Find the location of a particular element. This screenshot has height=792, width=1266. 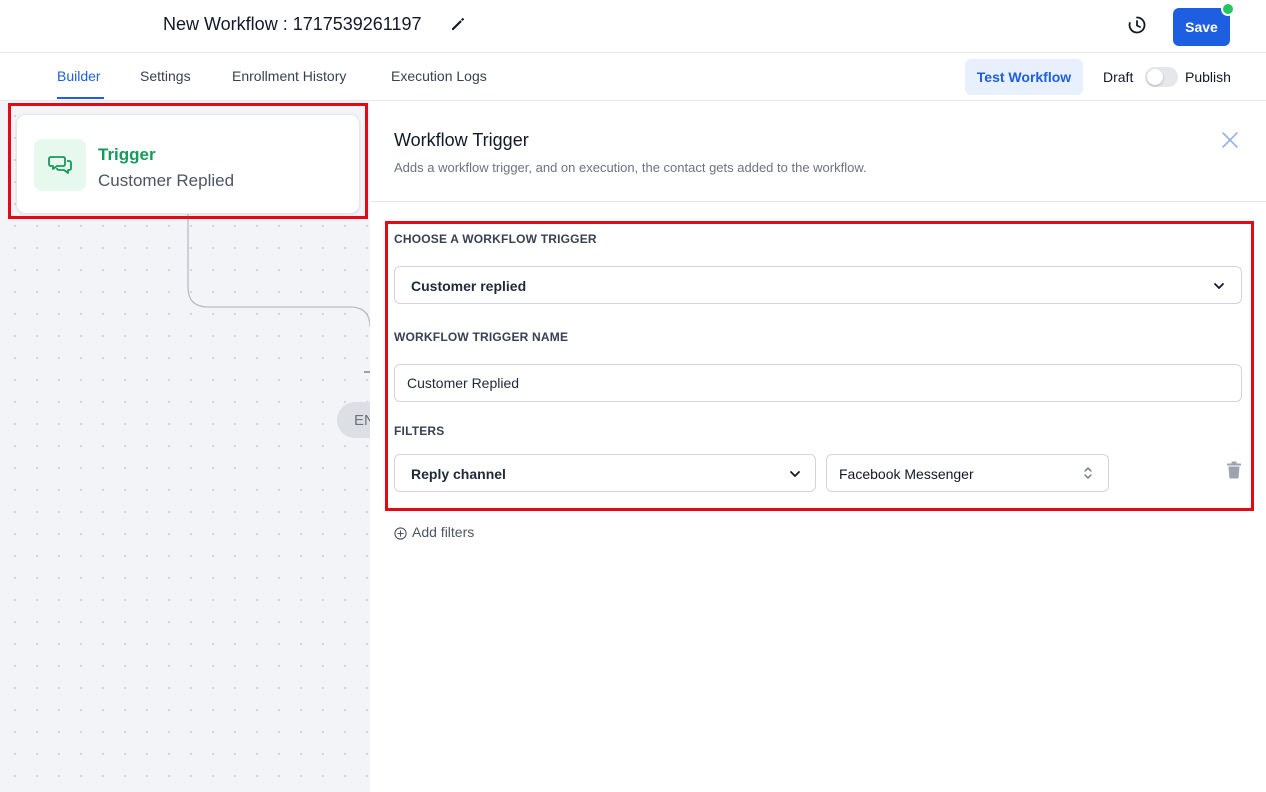

tab-settings: Settings is located at coordinates (165, 76).